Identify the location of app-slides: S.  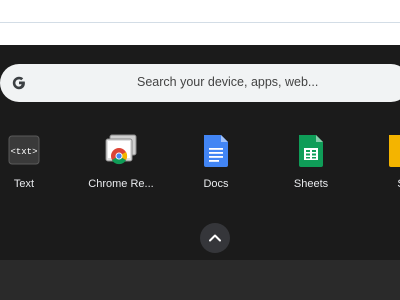
(378, 164).